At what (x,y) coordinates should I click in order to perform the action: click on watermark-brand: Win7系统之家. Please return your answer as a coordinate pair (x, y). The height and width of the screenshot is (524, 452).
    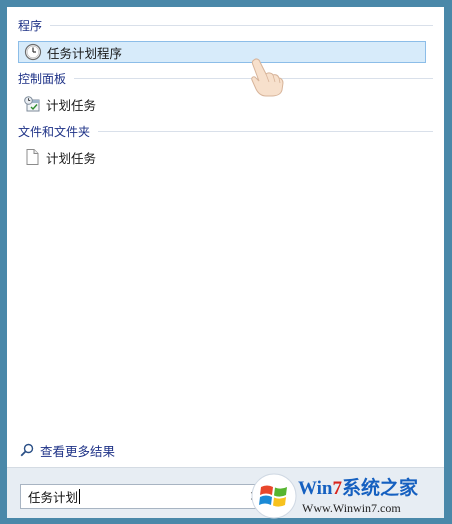
    Looking at the image, I should click on (358, 486).